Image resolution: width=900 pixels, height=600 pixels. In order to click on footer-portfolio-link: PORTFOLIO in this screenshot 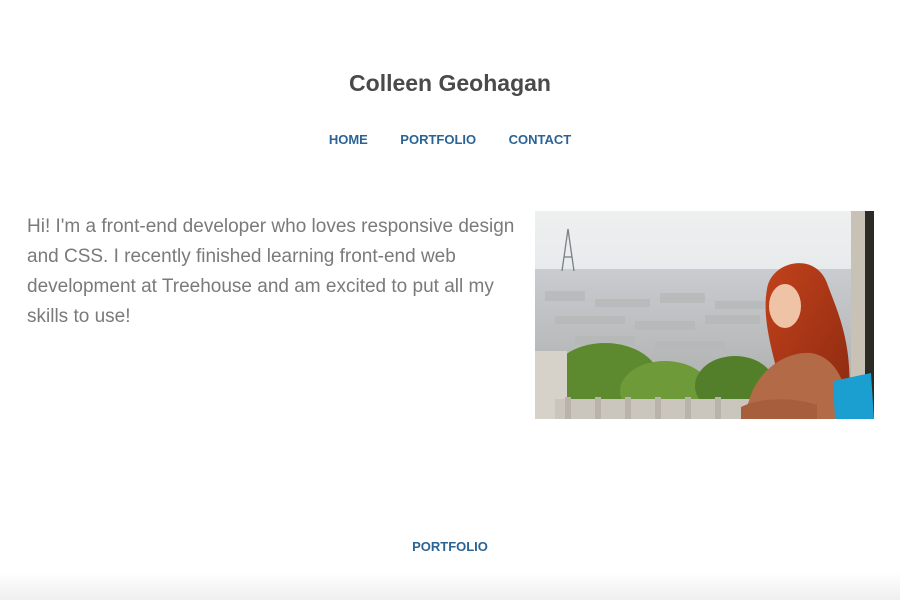, I will do `click(450, 546)`.